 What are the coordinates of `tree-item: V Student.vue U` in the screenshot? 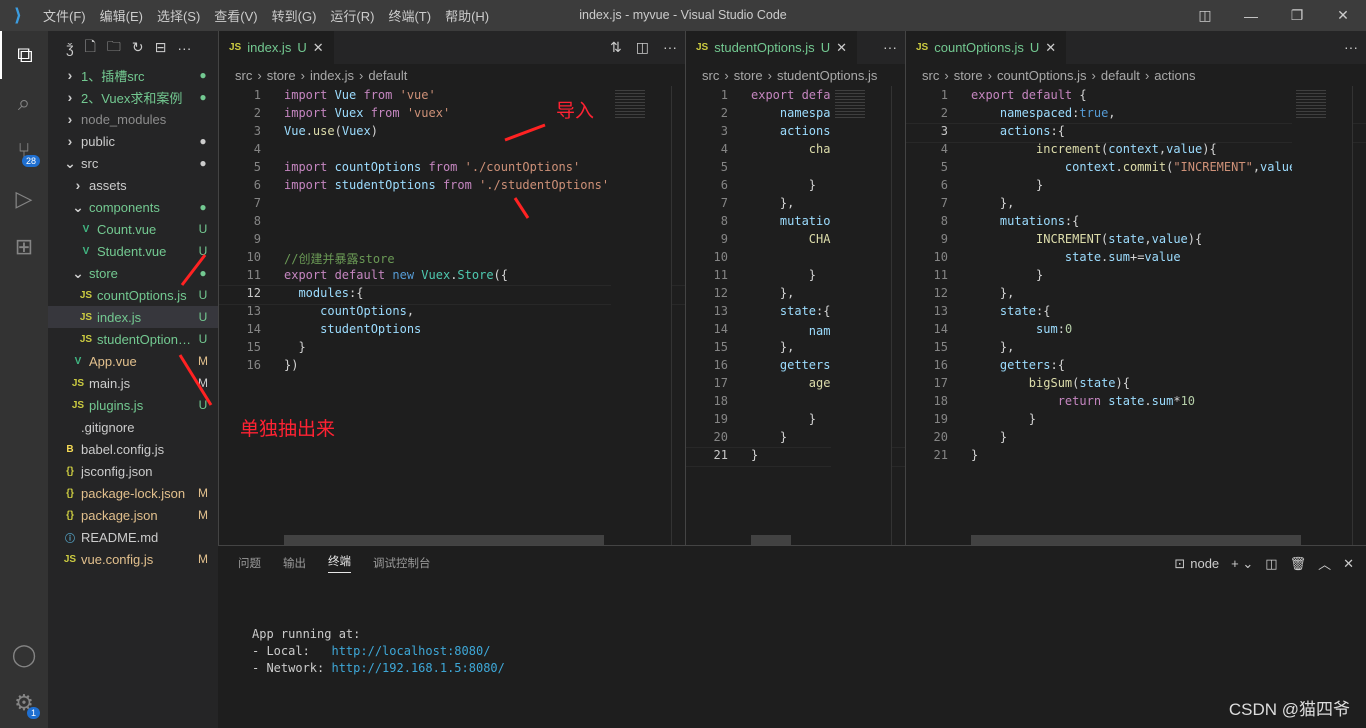 It's located at (133, 251).